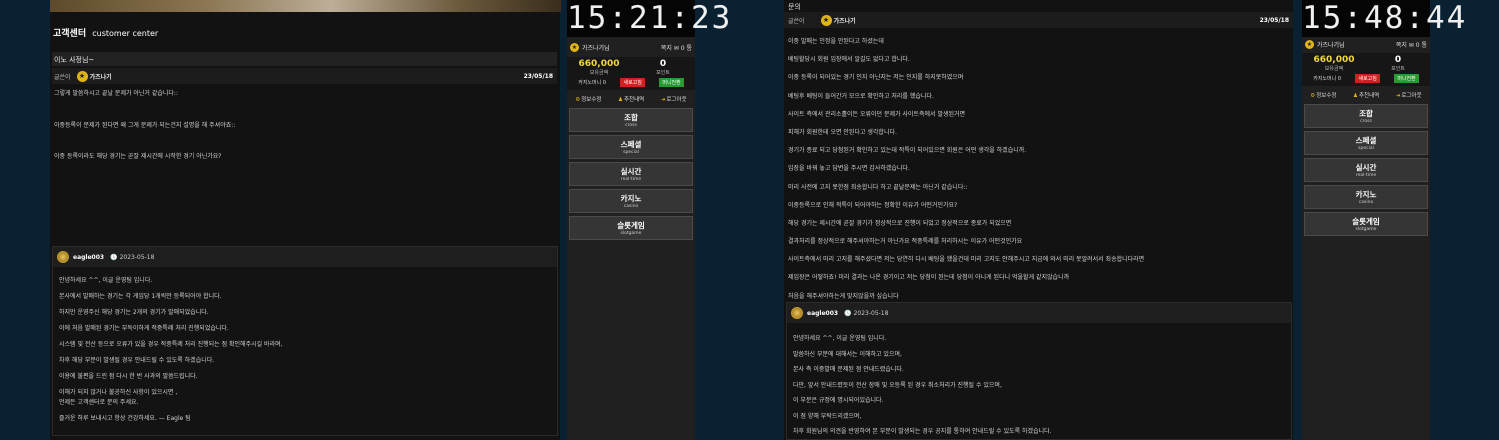 Image resolution: width=1499 pixels, height=440 pixels. What do you see at coordinates (304, 76) in the screenshot?
I see `post-meta: 글쓴이 ★ 가즈나기 23/05/18` at bounding box center [304, 76].